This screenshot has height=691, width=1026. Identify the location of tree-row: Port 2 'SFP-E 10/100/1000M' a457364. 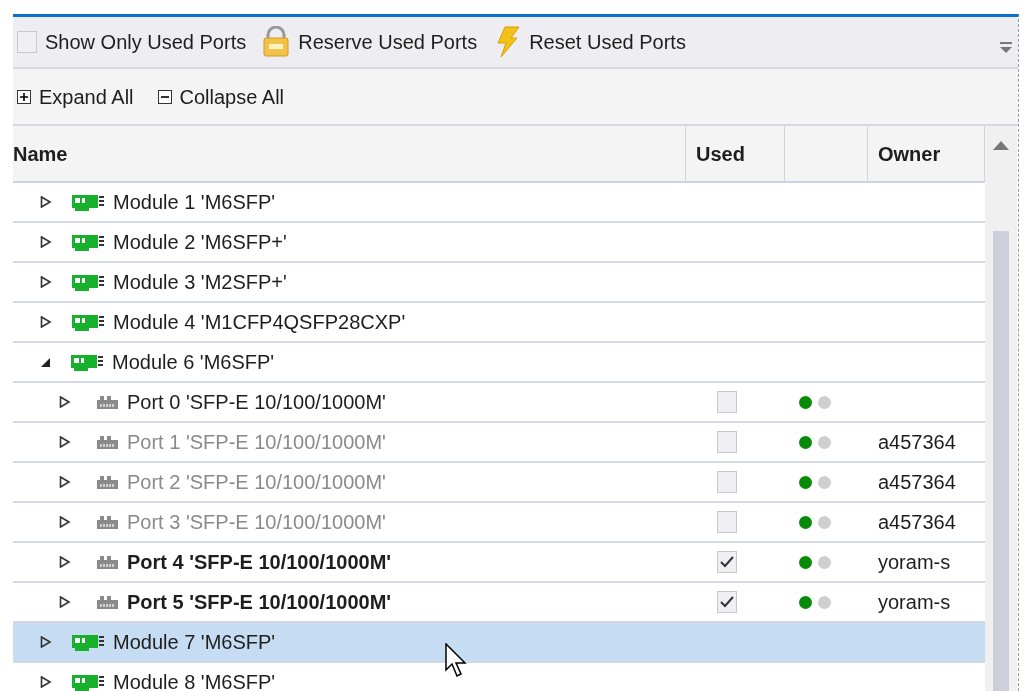
(499, 483).